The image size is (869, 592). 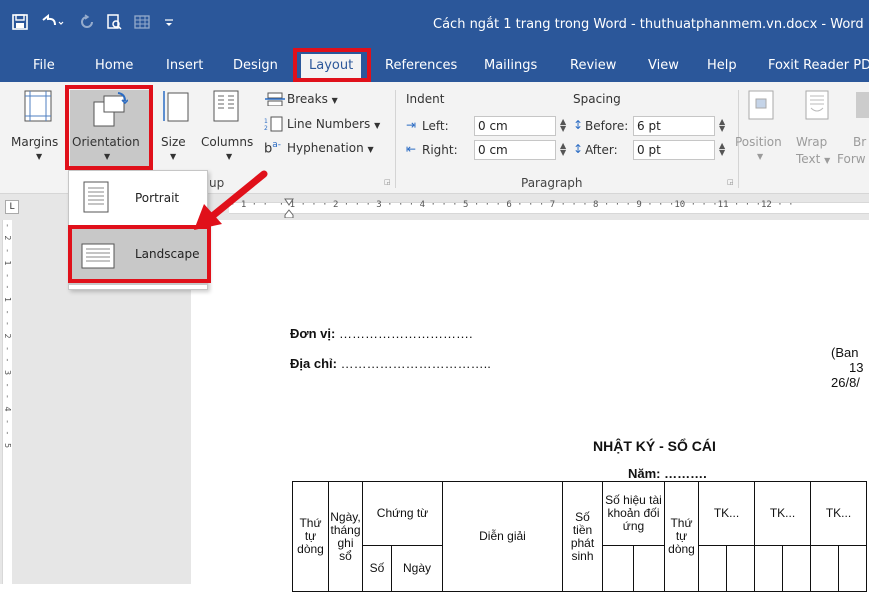 What do you see at coordinates (387, 182) in the screenshot?
I see `page-setup-launcher-icon: ◲` at bounding box center [387, 182].